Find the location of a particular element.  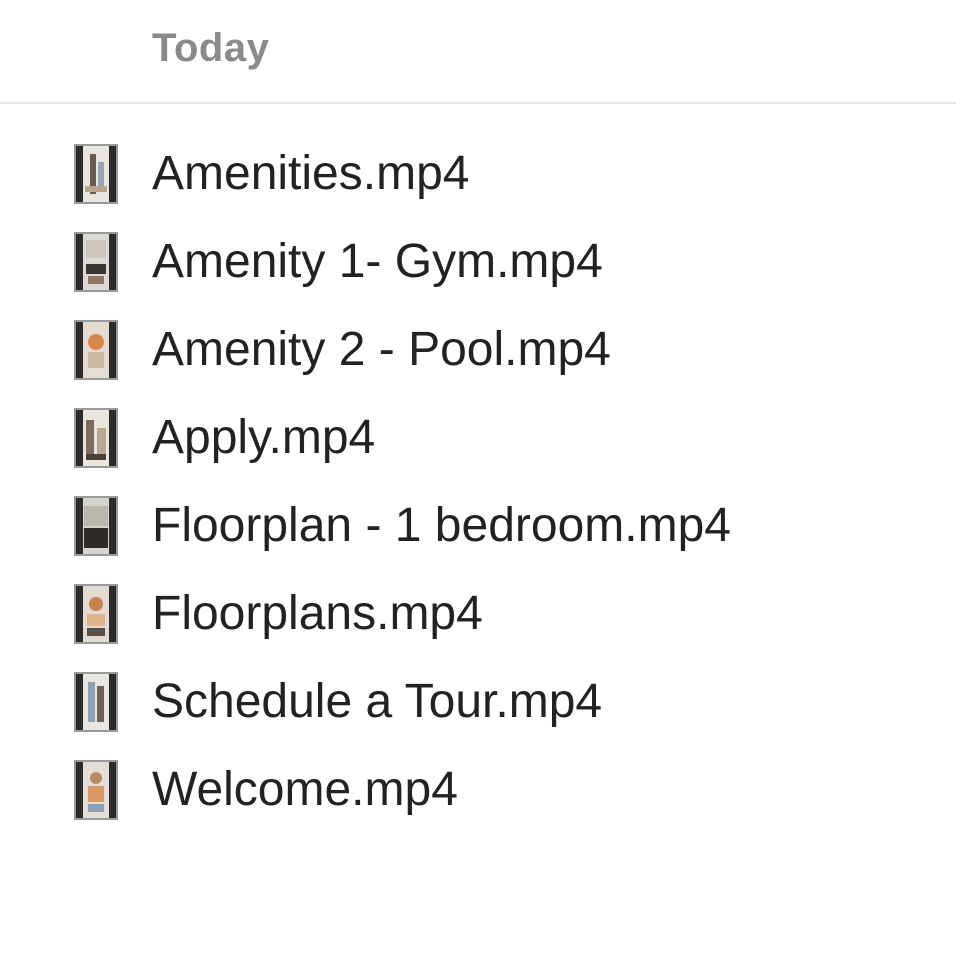

file-row: Welcome.mp4 is located at coordinates (478, 790).